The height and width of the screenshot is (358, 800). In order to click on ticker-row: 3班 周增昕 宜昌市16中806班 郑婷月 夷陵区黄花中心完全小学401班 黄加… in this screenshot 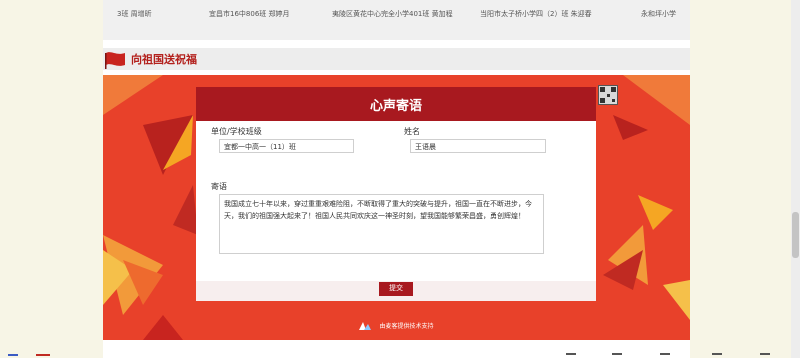, I will do `click(396, 16)`.